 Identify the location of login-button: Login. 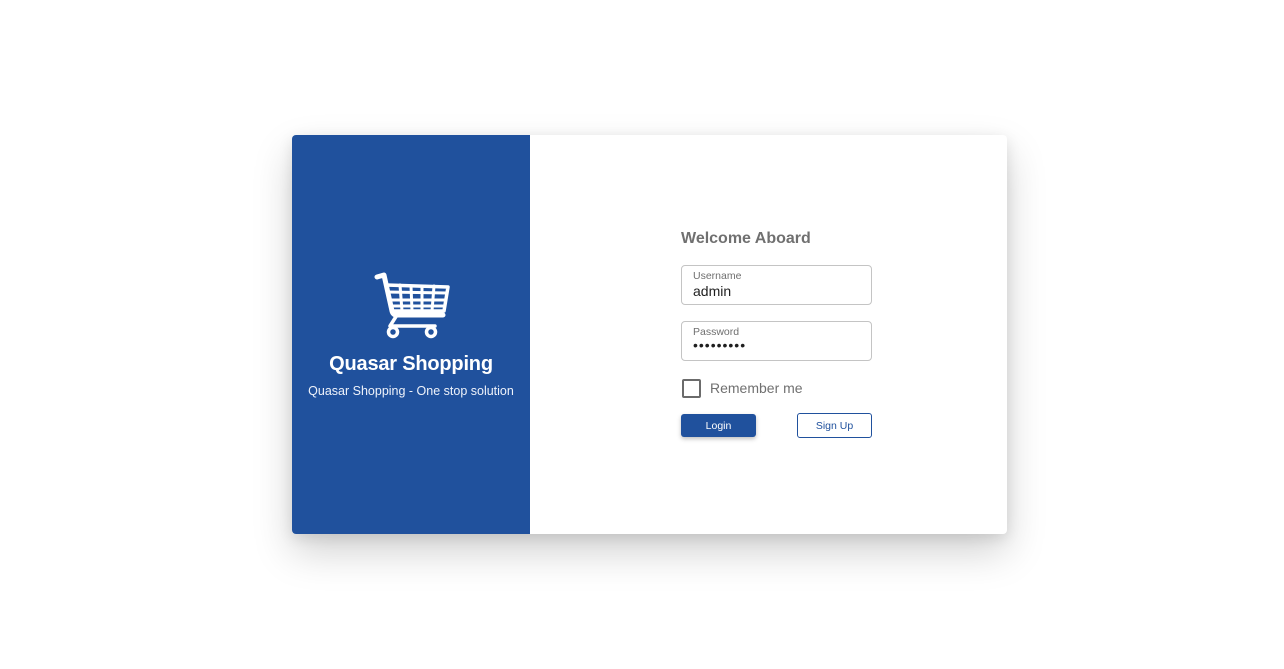
(718, 425).